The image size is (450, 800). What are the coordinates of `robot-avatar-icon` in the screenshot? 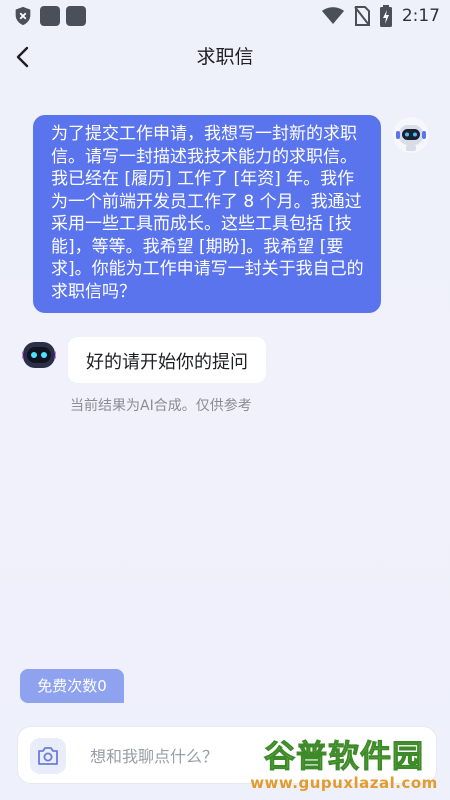 It's located at (411, 135).